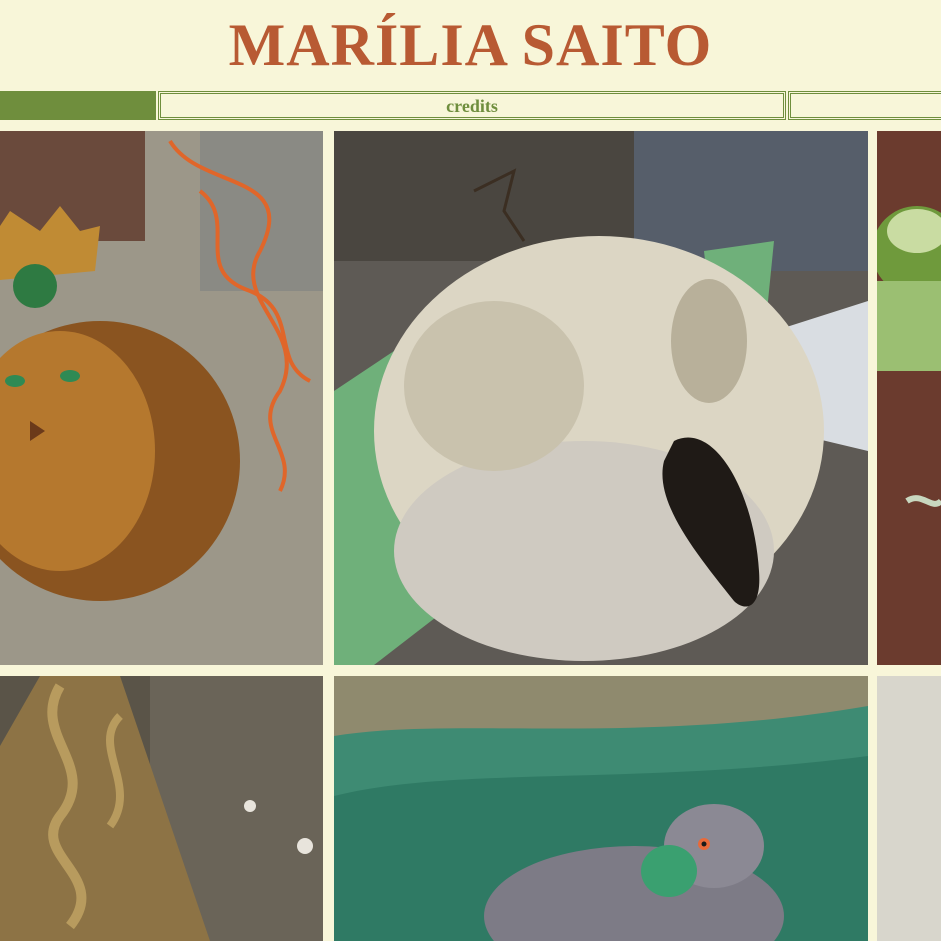  I want to click on gallery-item-green-embroidery, so click(909, 398).